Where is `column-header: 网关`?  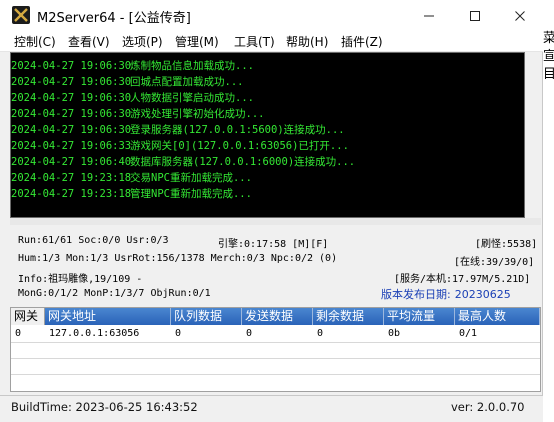 column-header: 网关 is located at coordinates (28, 316).